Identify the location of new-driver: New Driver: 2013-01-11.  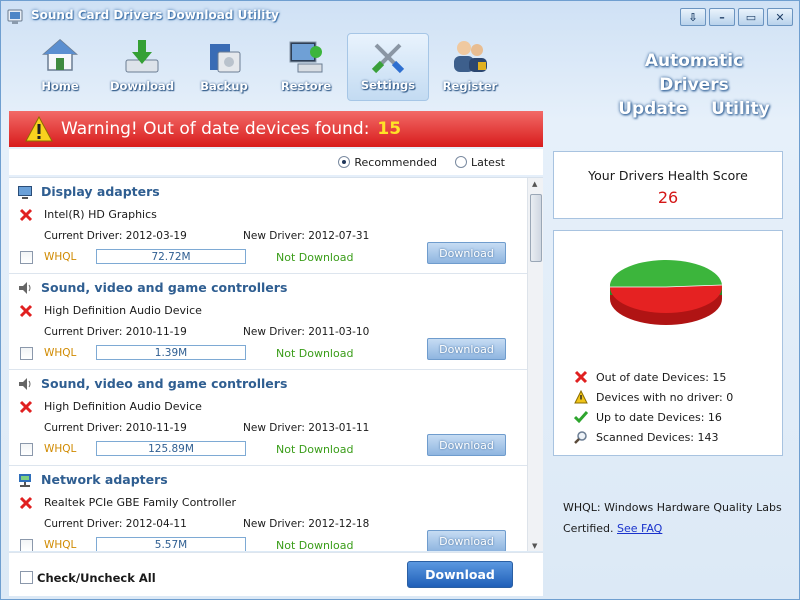
(306, 428).